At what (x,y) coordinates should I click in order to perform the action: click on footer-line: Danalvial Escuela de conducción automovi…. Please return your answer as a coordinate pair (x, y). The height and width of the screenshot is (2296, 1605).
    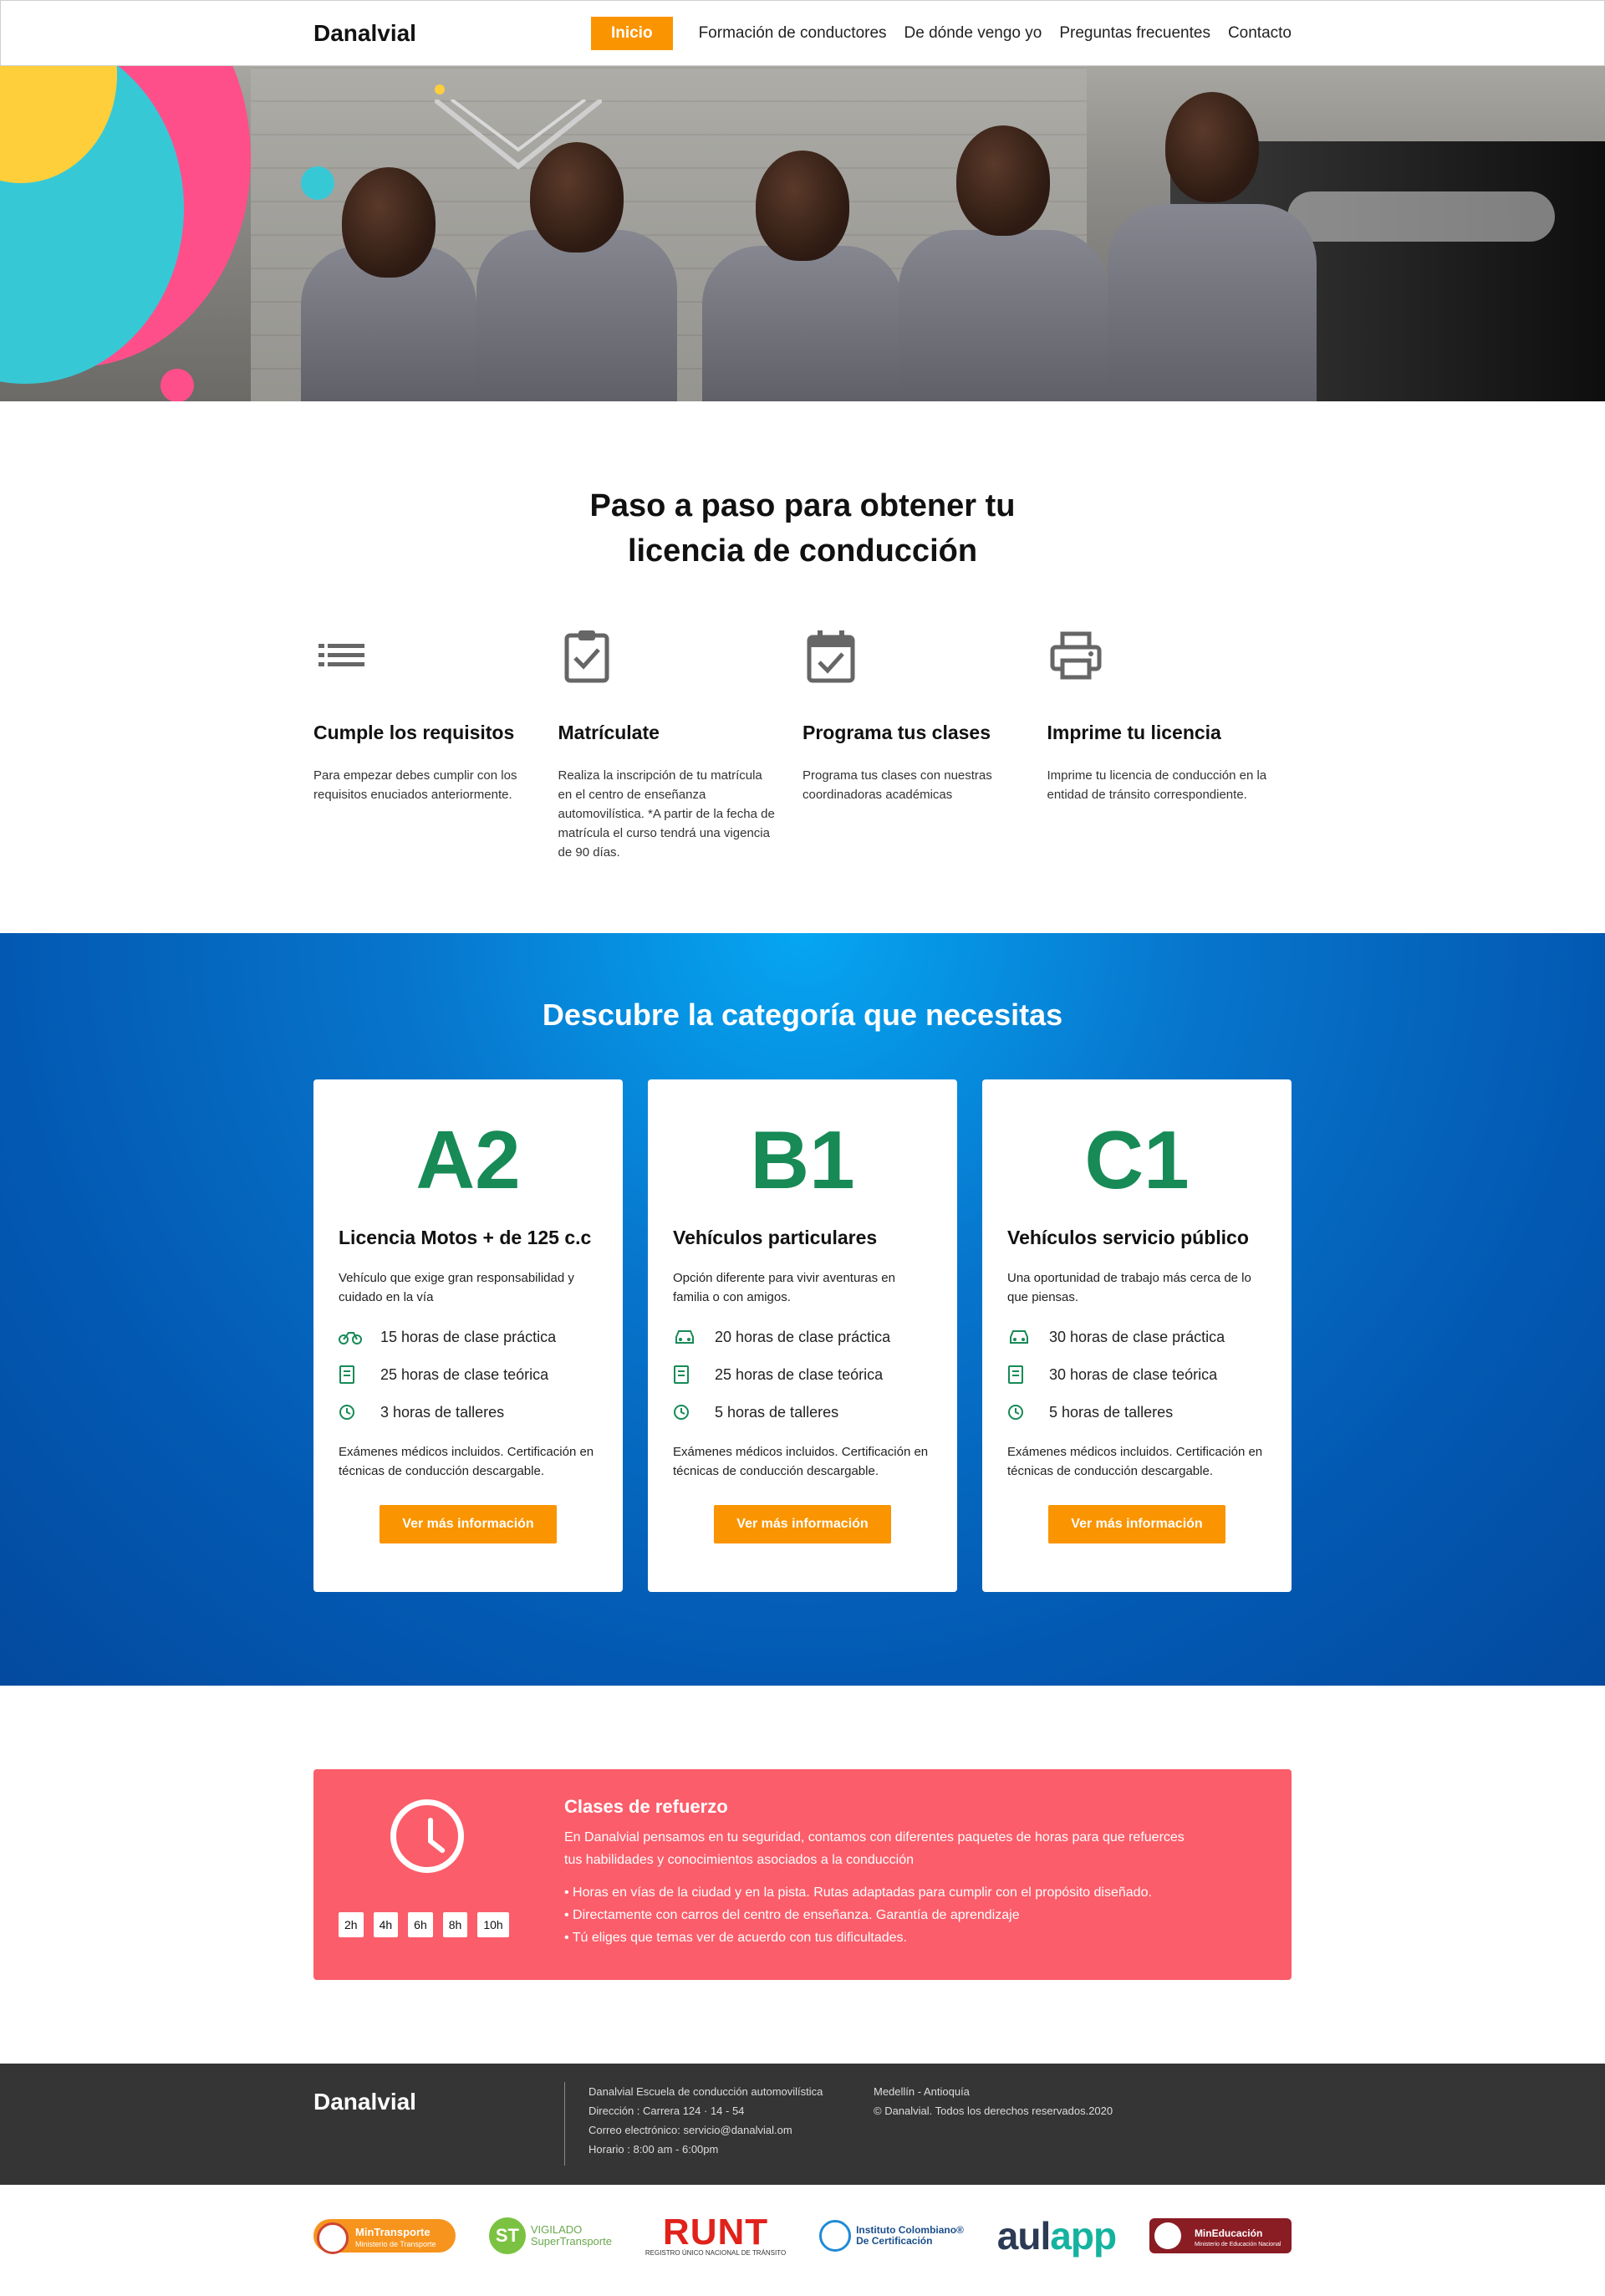
    Looking at the image, I should click on (705, 2091).